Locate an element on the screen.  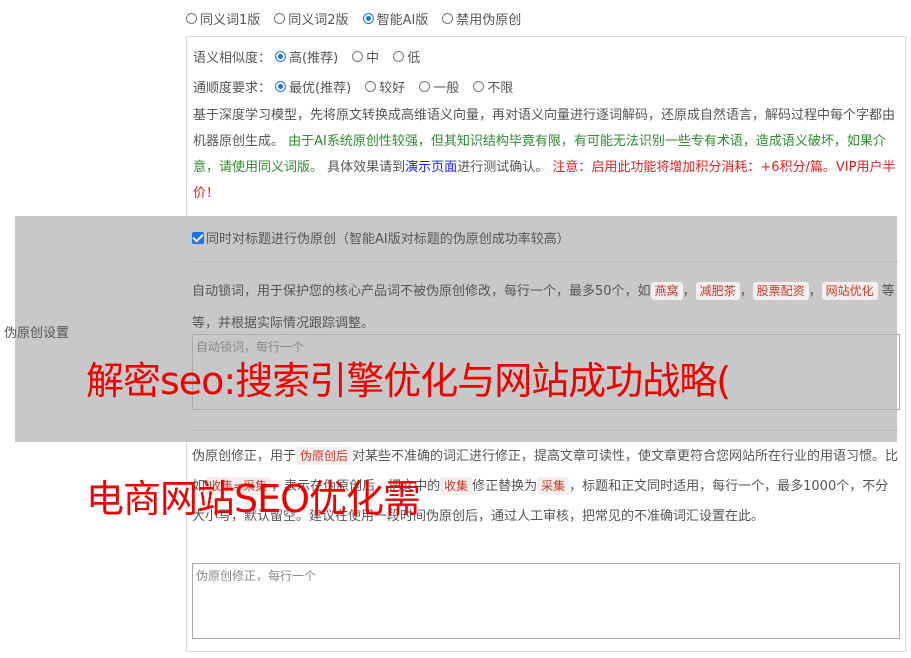
fluency-row: 通顺度要求： 最优(推荐) 较好 一般 不限 is located at coordinates (360, 86).